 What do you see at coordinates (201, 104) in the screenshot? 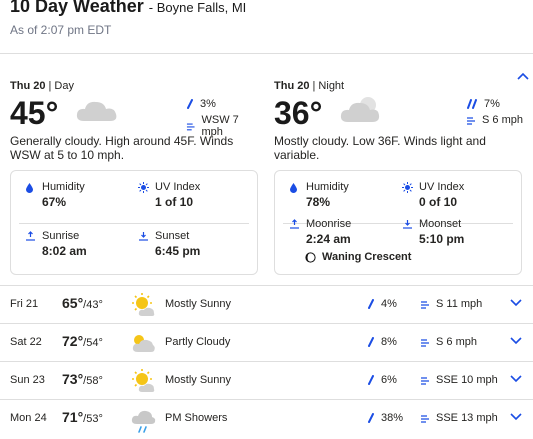
I see `day-precip: 3%` at bounding box center [201, 104].